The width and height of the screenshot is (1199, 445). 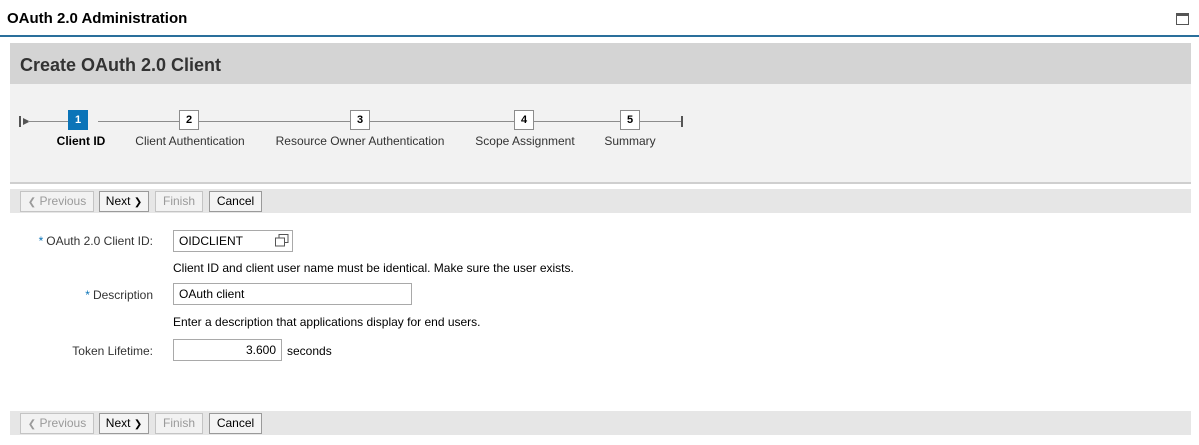 I want to click on value-help-icon, so click(x=282, y=240).